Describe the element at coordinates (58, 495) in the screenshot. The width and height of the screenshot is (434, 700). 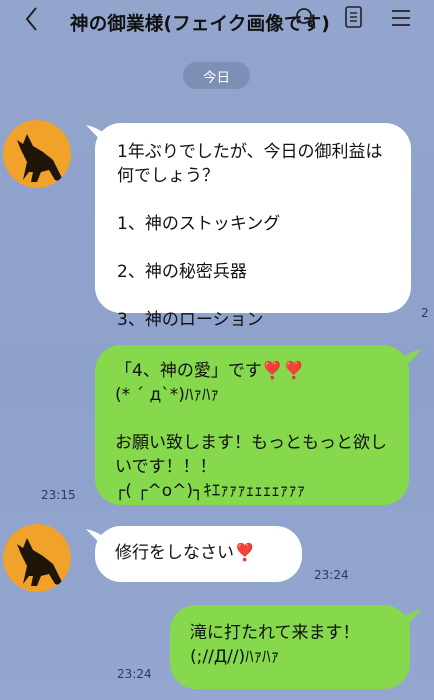
I see `message-time: 23:15` at that location.